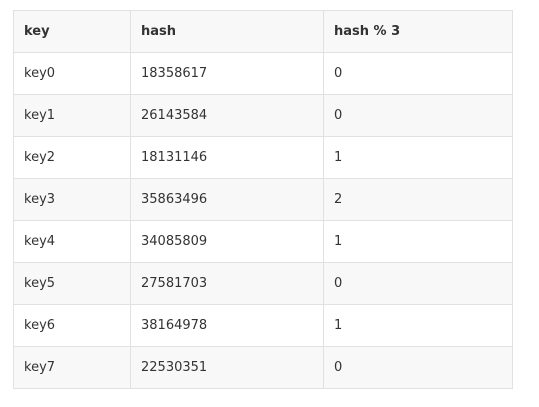 The width and height of the screenshot is (539, 407). Describe the element at coordinates (72, 31) in the screenshot. I see `column-header-key: key` at that location.